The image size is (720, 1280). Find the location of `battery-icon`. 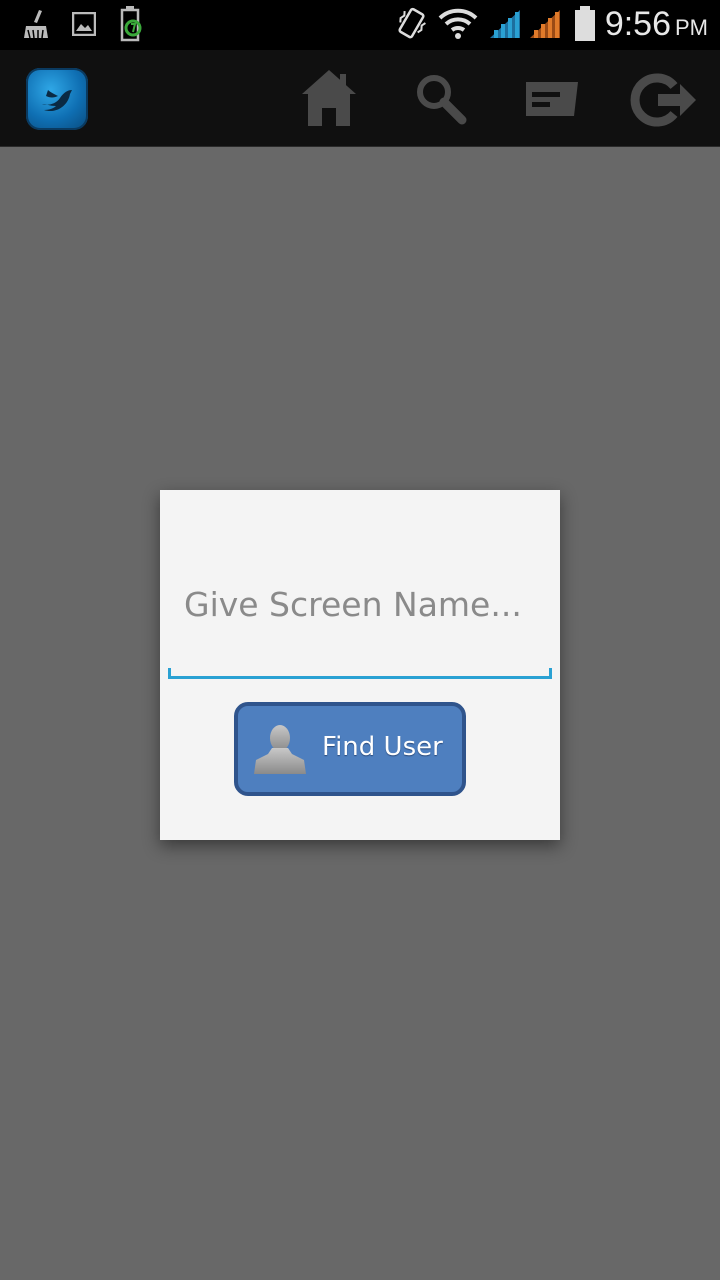

battery-icon is located at coordinates (585, 23).